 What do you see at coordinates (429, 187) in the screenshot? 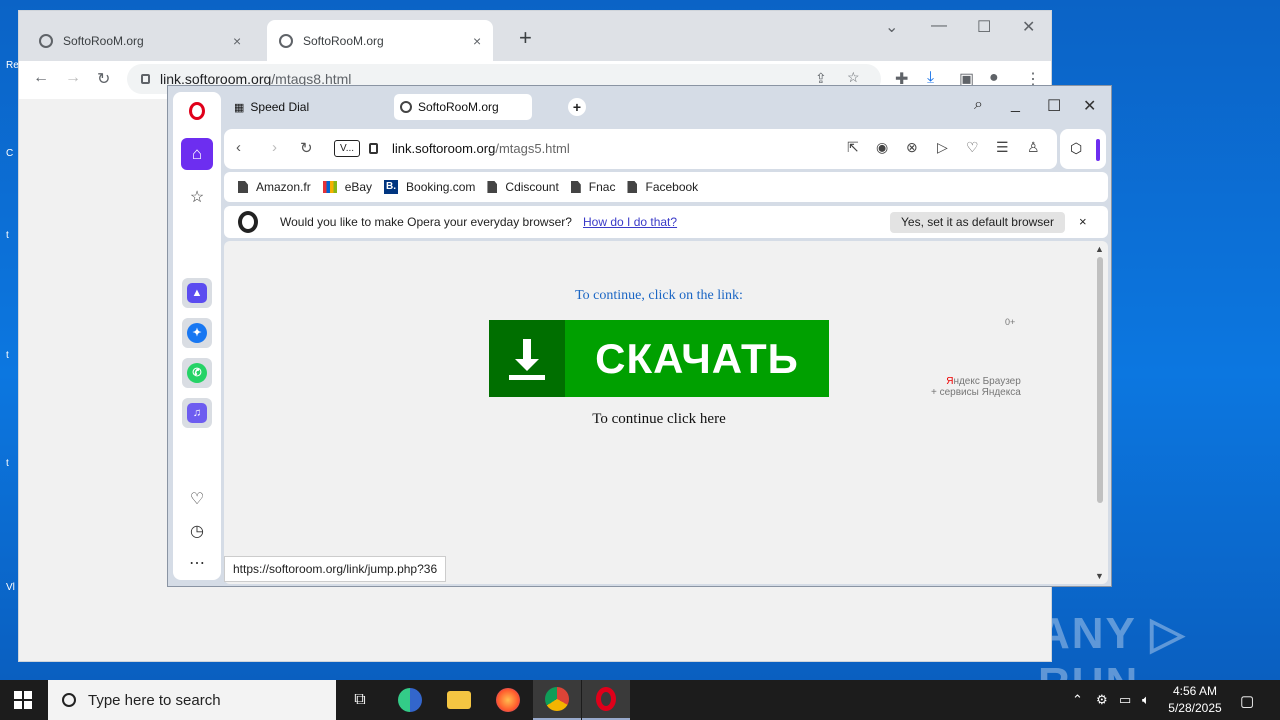
I see `bookmark-item: B. Booking.com` at bounding box center [429, 187].